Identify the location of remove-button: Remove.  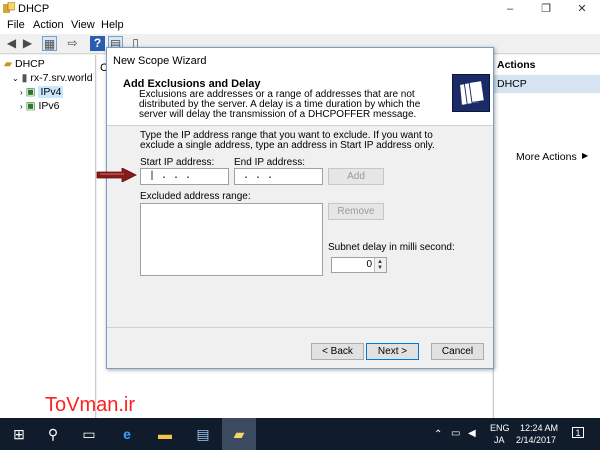
(356, 211).